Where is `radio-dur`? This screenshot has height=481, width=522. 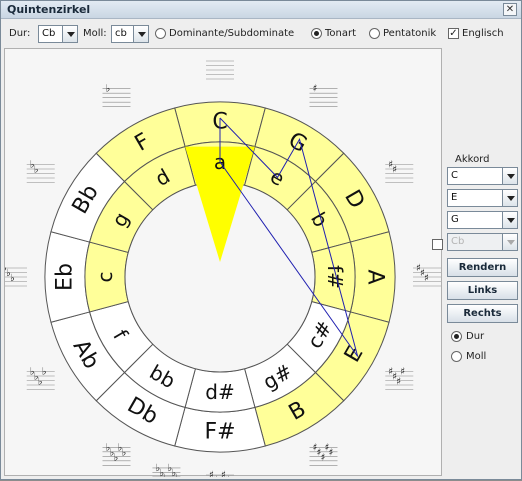 radio-dur is located at coordinates (456, 336).